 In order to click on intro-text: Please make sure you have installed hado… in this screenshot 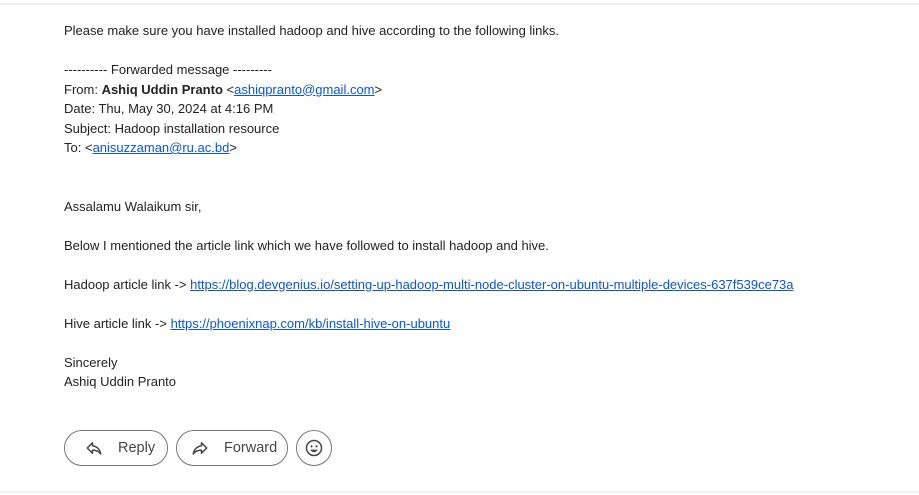, I will do `click(312, 30)`.